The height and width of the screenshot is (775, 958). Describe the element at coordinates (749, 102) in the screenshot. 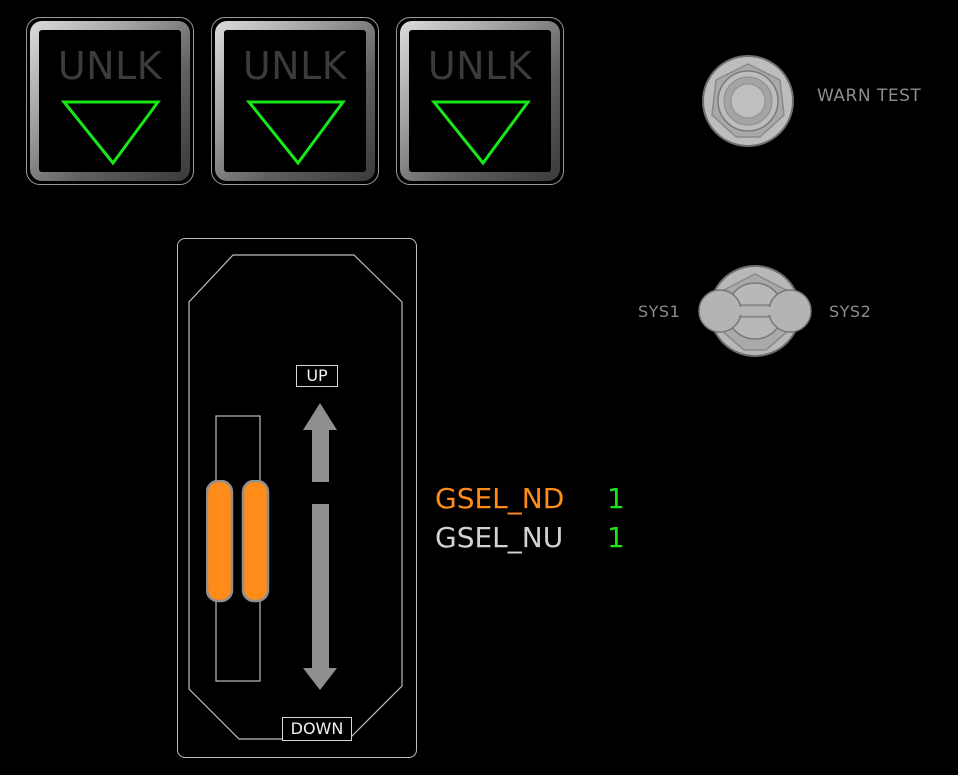

I see `warn-test-button` at that location.